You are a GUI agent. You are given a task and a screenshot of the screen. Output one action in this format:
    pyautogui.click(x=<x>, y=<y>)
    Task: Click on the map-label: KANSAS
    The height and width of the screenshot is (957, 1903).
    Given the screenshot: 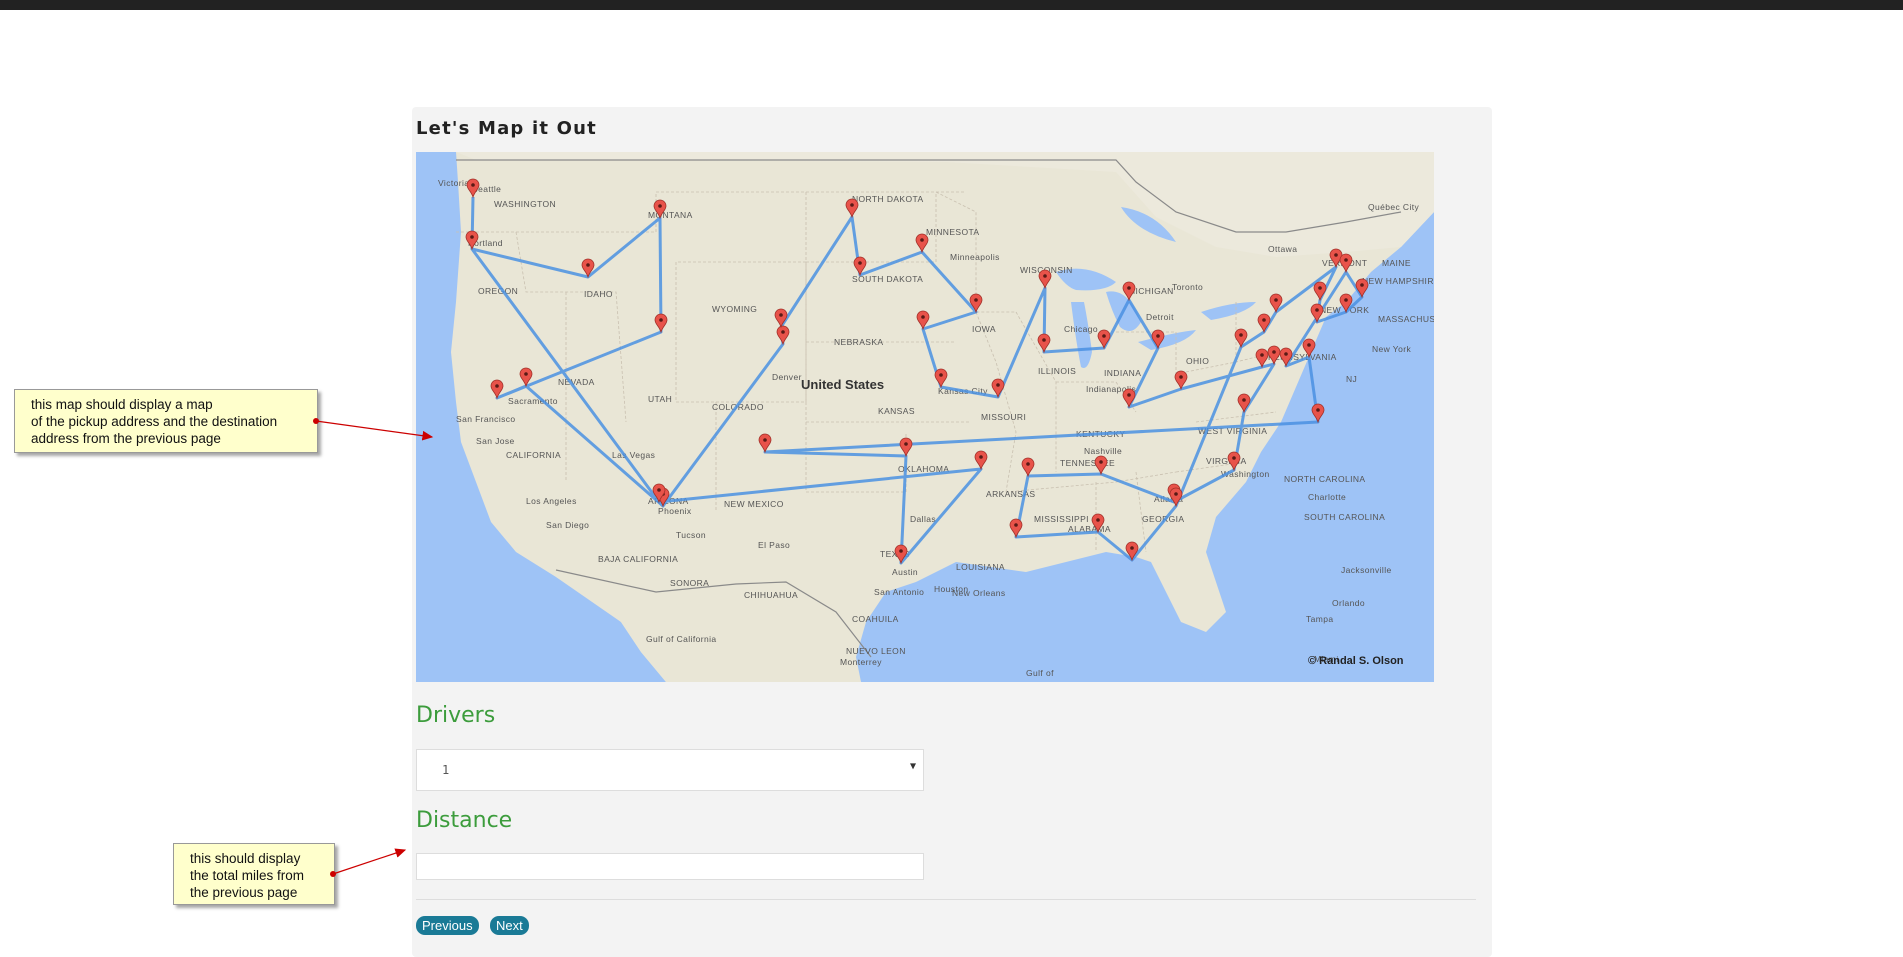 What is the action you would take?
    pyautogui.click(x=896, y=411)
    